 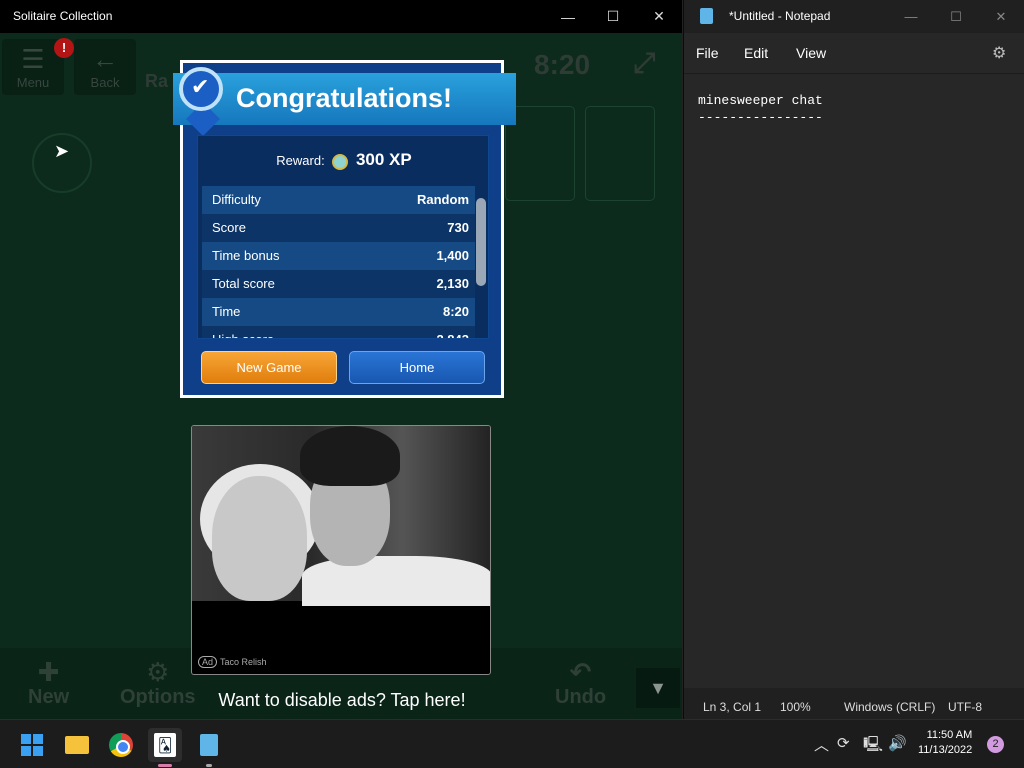 What do you see at coordinates (243, 662) in the screenshot?
I see `advertiser-name: Taco Relish` at bounding box center [243, 662].